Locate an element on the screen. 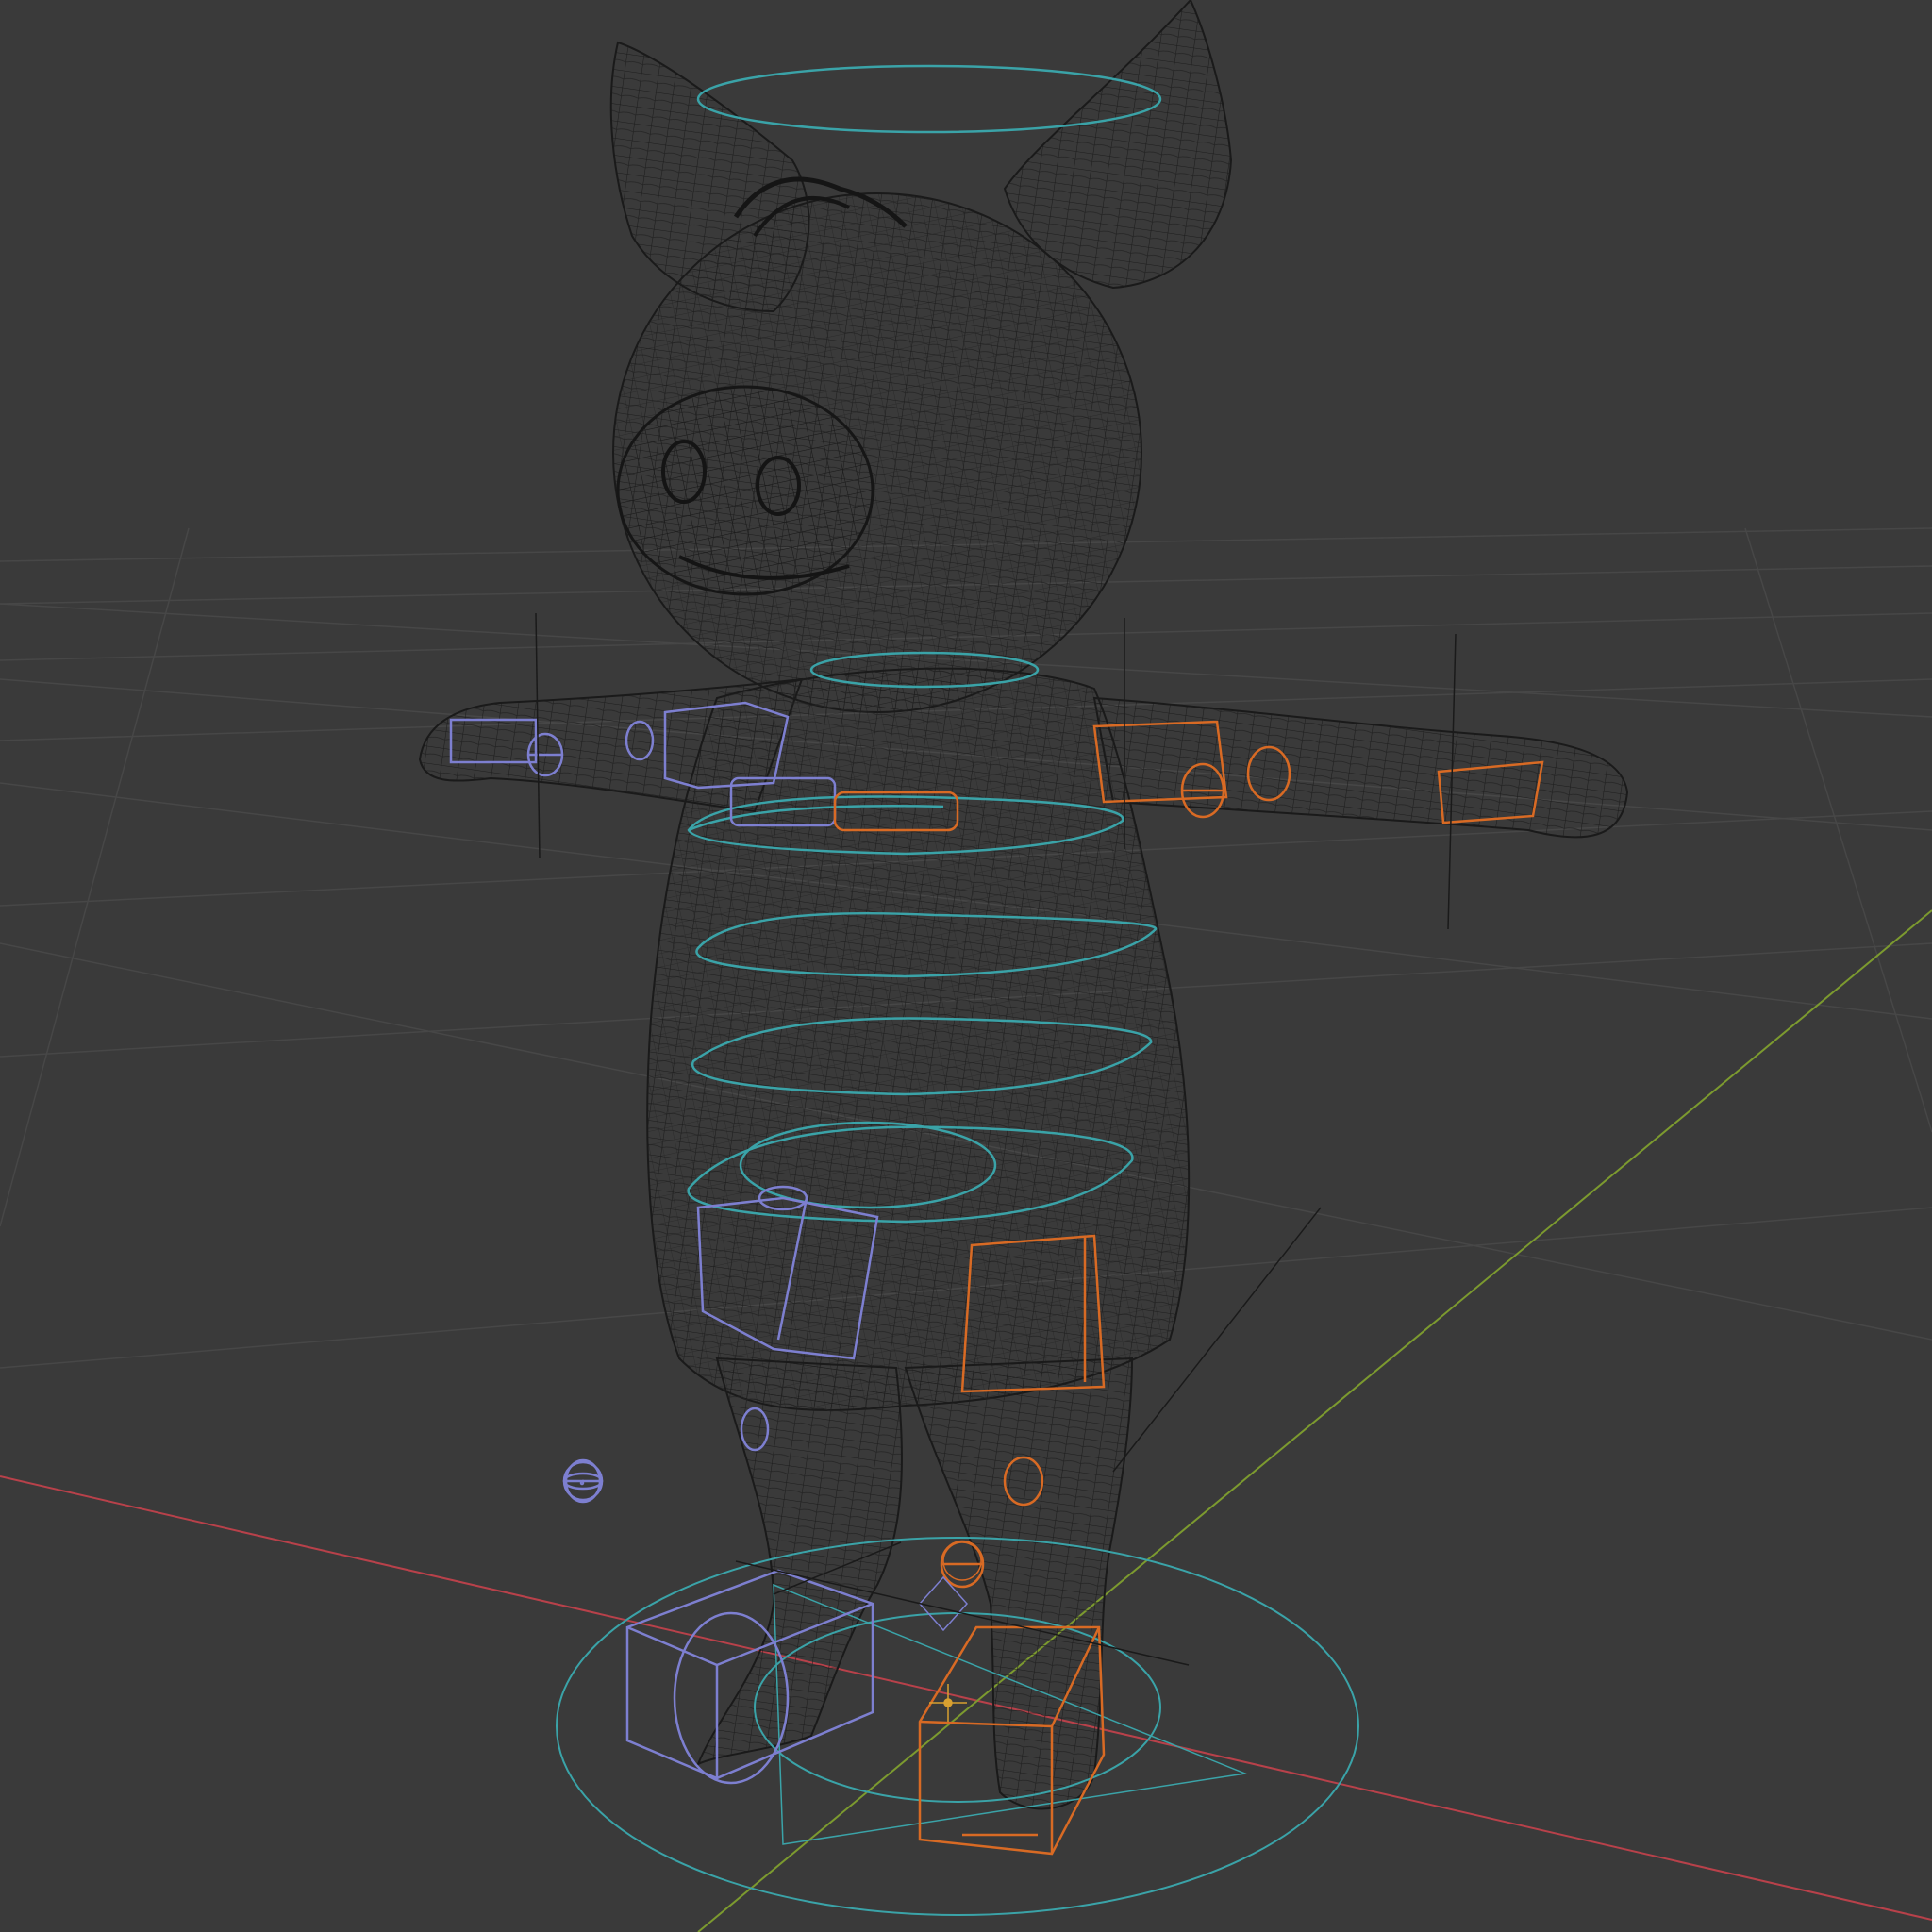  left-pole-target-control is located at coordinates (582, 1483).